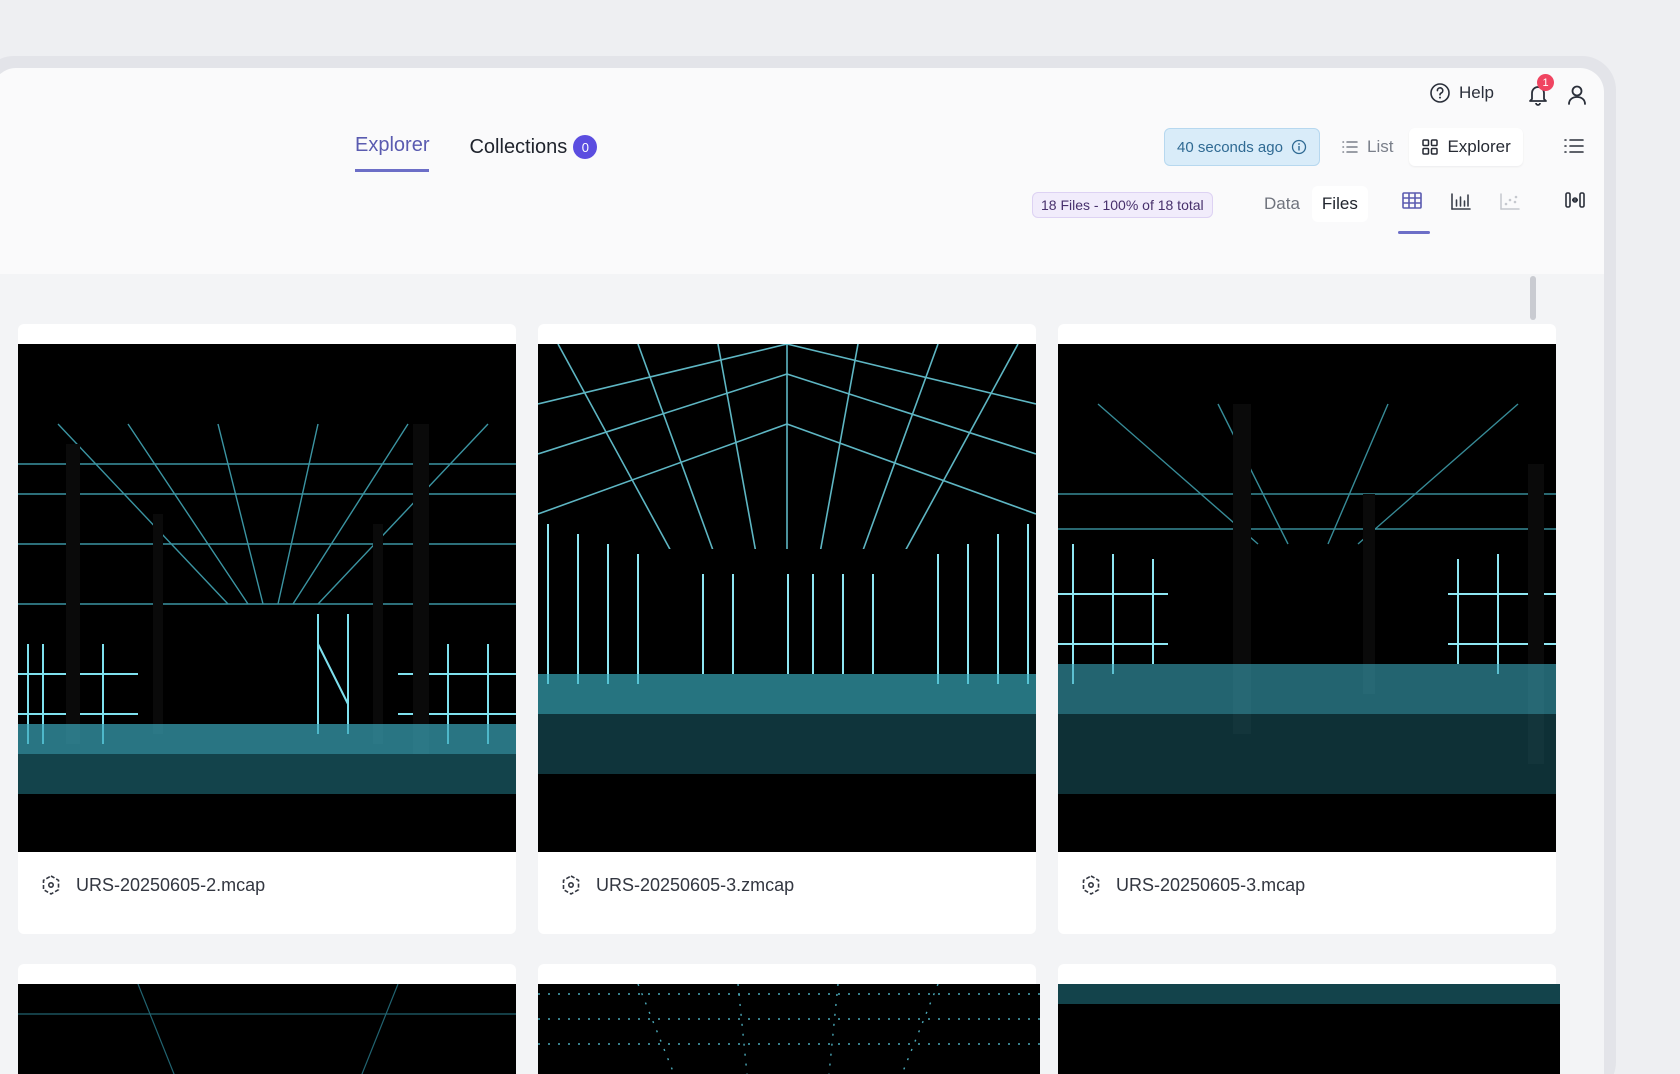  What do you see at coordinates (1440, 93) in the screenshot?
I see `help-icon` at bounding box center [1440, 93].